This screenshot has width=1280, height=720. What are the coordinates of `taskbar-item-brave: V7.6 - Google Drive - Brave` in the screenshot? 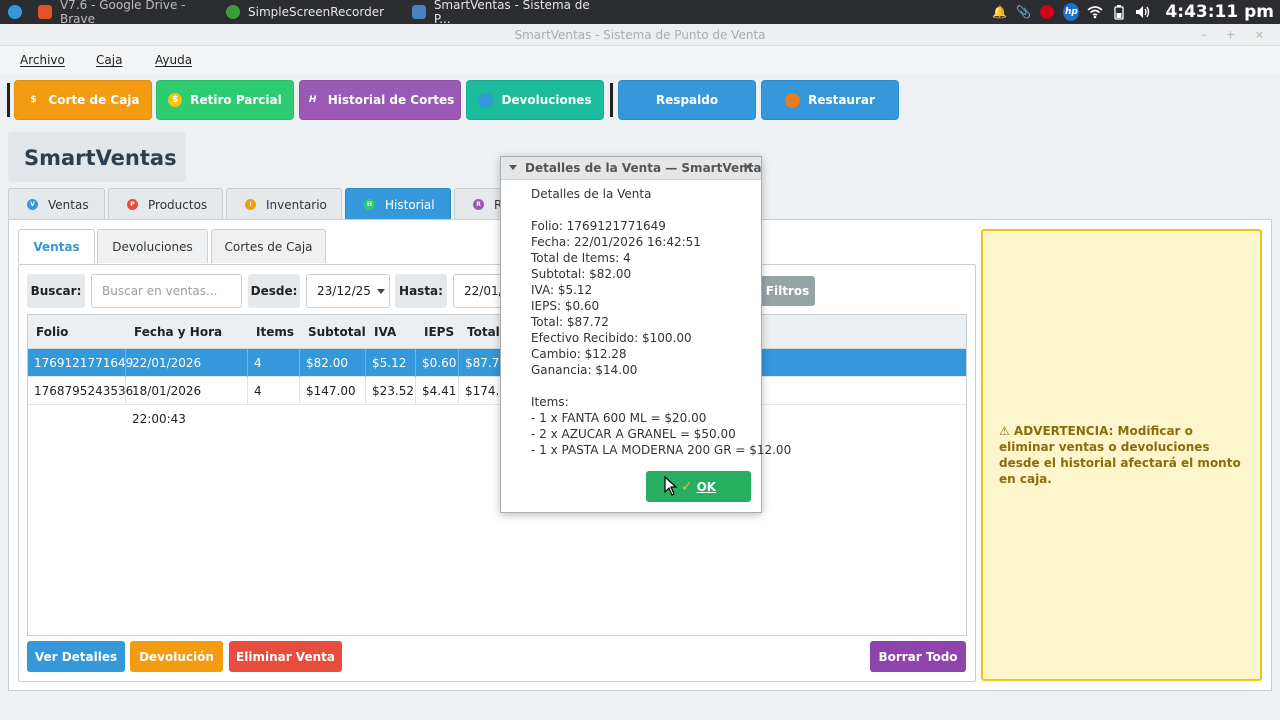 It's located at (129, 13).